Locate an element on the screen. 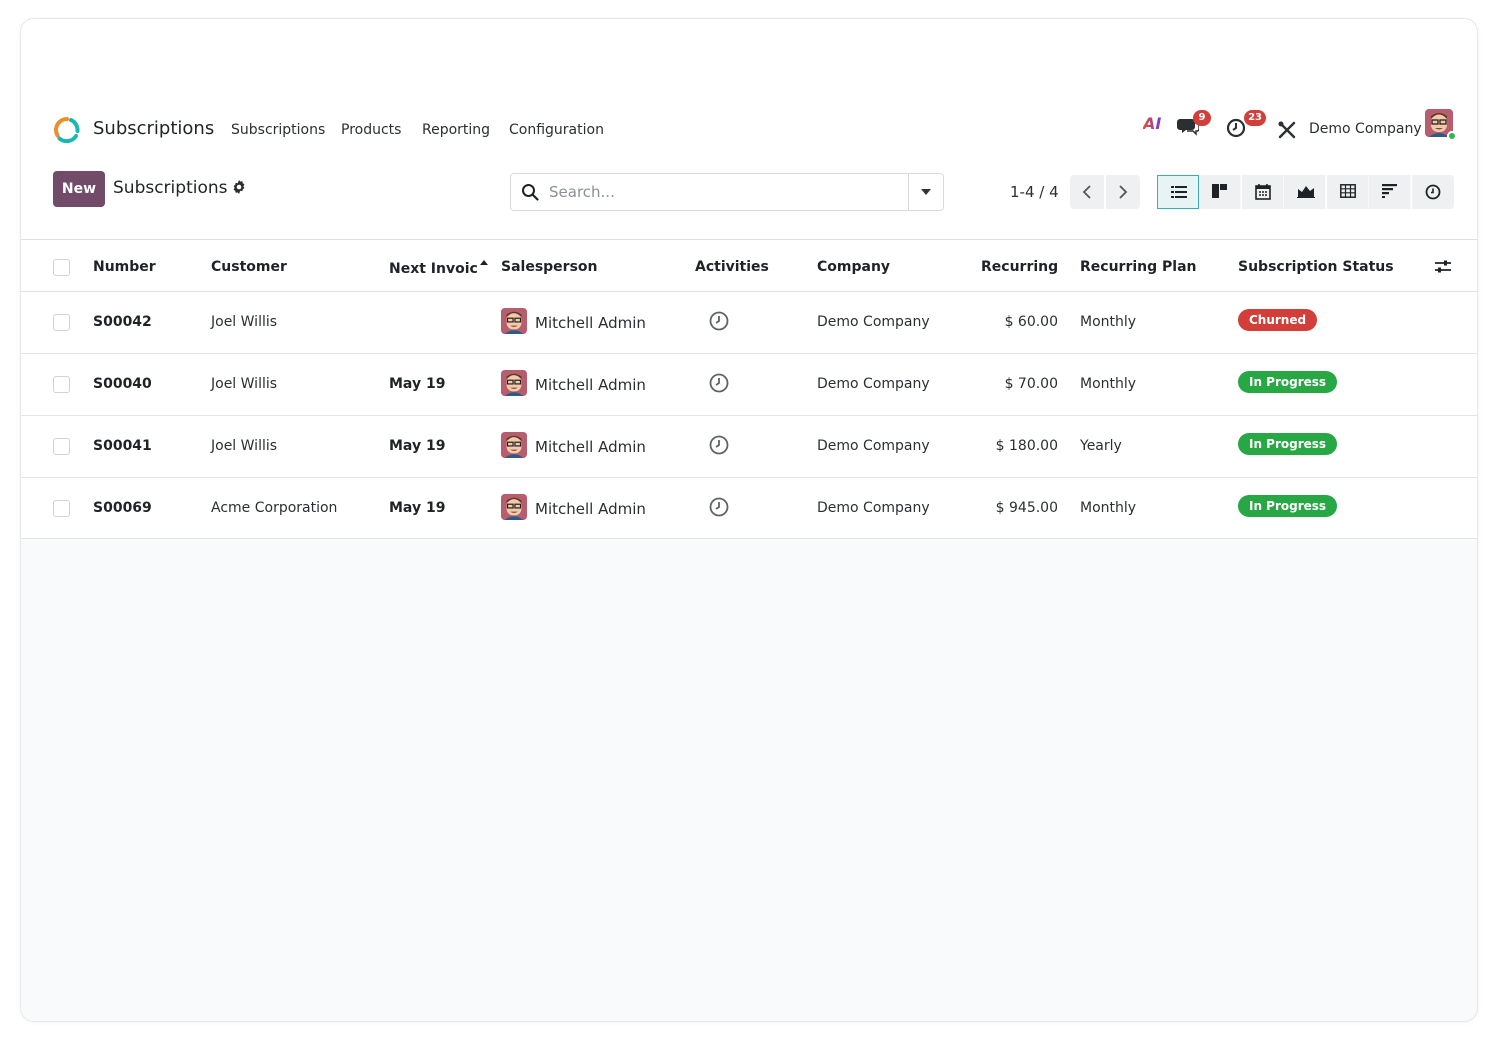  recurring-amount: $ 60.00 is located at coordinates (1031, 322).